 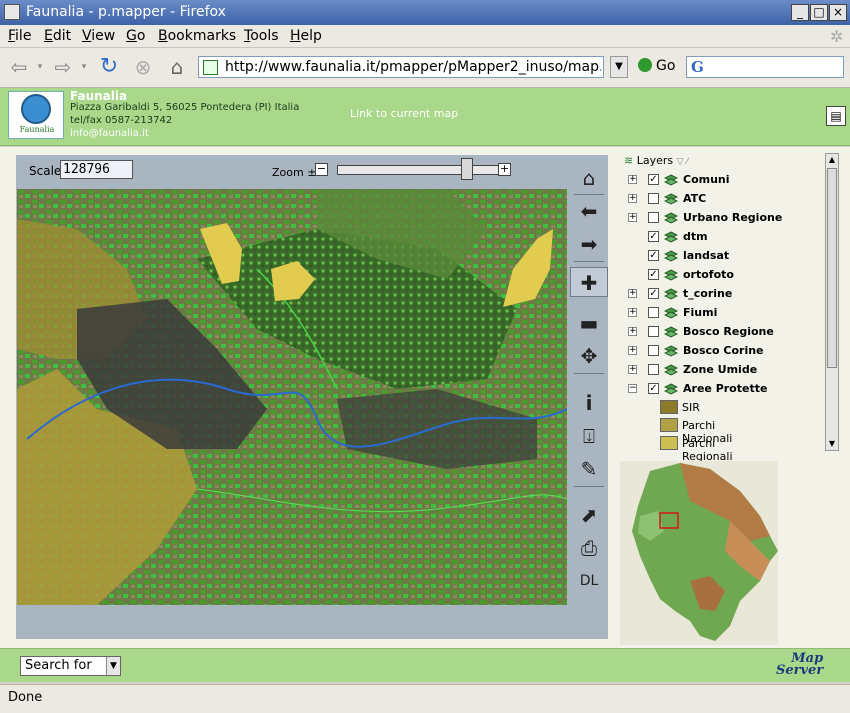 I want to click on reference-icon: ⬈, so click(x=589, y=515).